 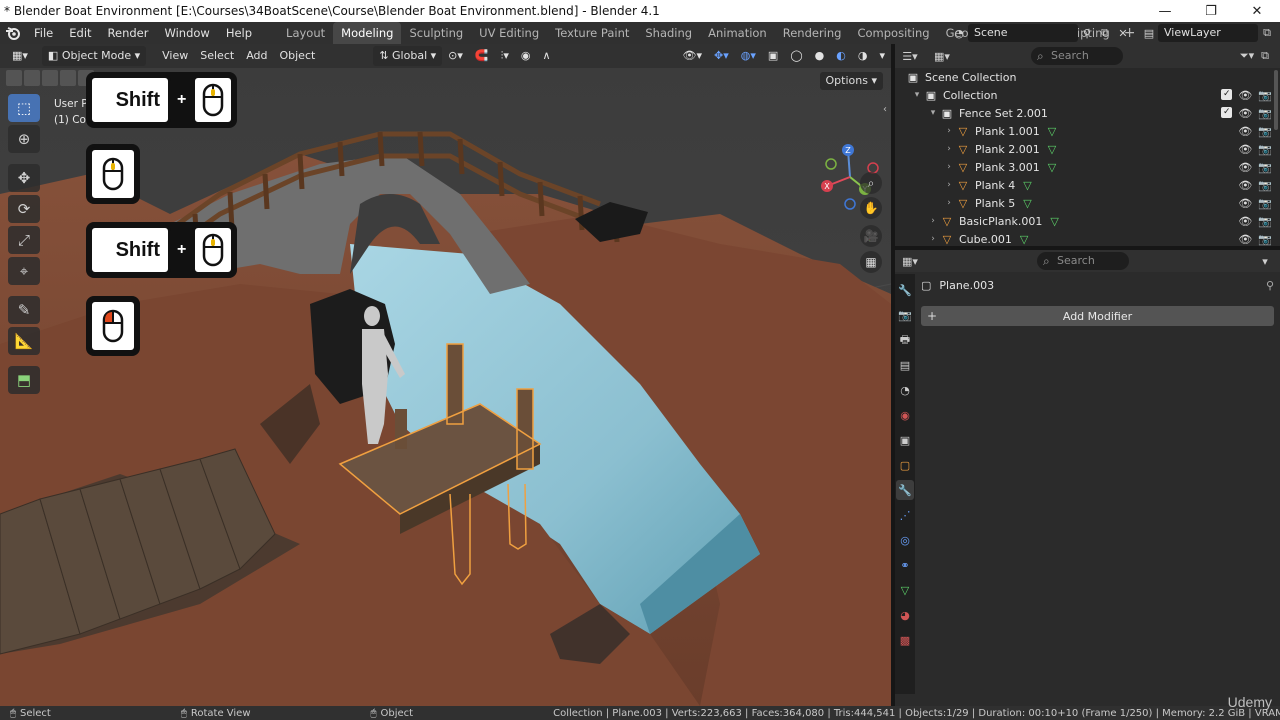 What do you see at coordinates (509, 33) in the screenshot?
I see `tab-uv-editing: UV Editing` at bounding box center [509, 33].